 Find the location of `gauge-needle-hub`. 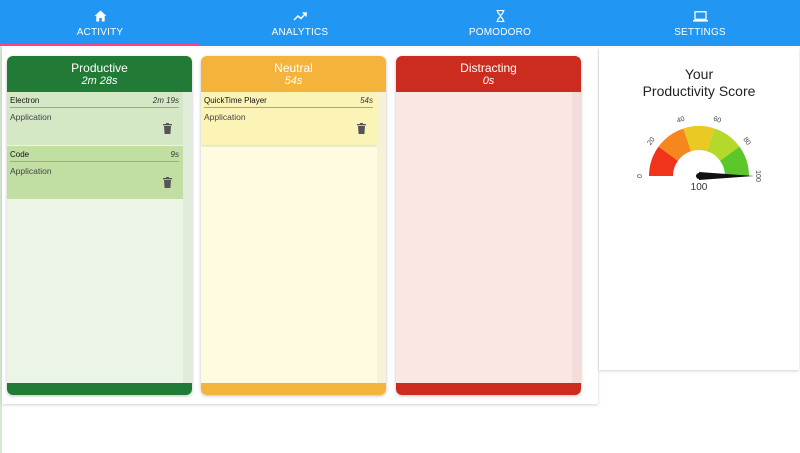

gauge-needle-hub is located at coordinates (699, 176).